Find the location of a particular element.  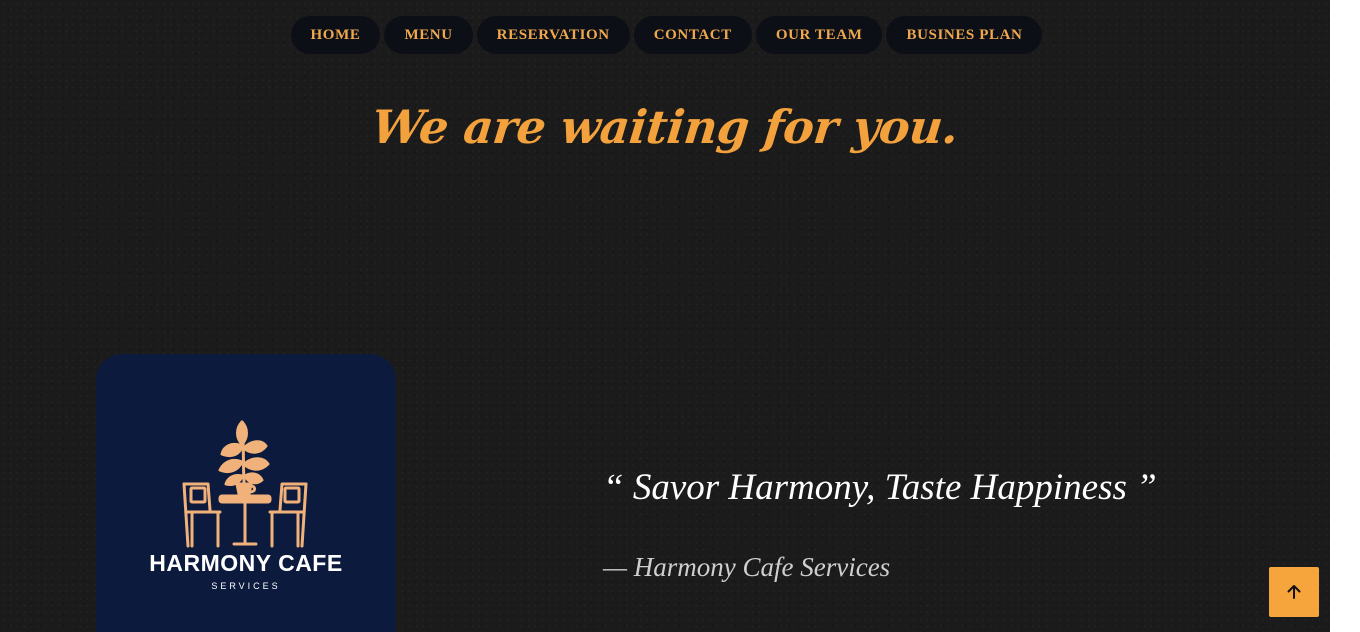

nav-our-team-link: OUR TEAM is located at coordinates (819, 35).